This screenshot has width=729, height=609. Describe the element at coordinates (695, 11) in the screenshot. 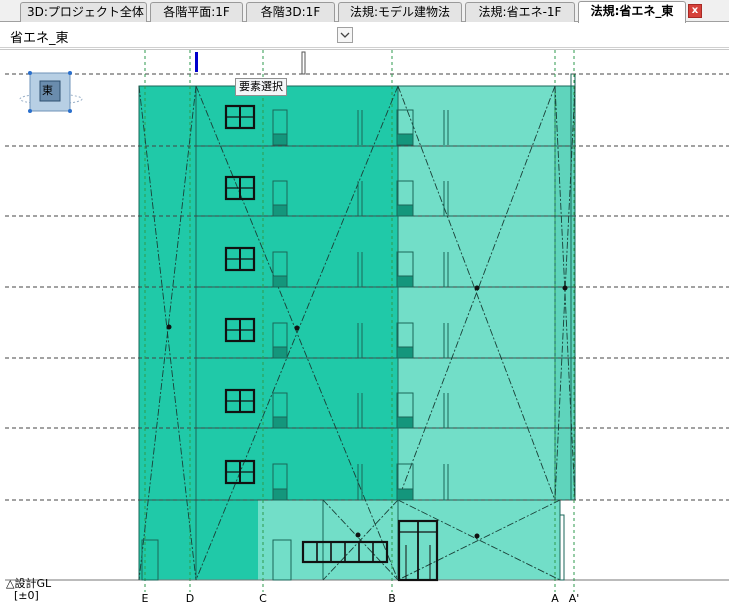

I see `close-tab-icon: x` at that location.